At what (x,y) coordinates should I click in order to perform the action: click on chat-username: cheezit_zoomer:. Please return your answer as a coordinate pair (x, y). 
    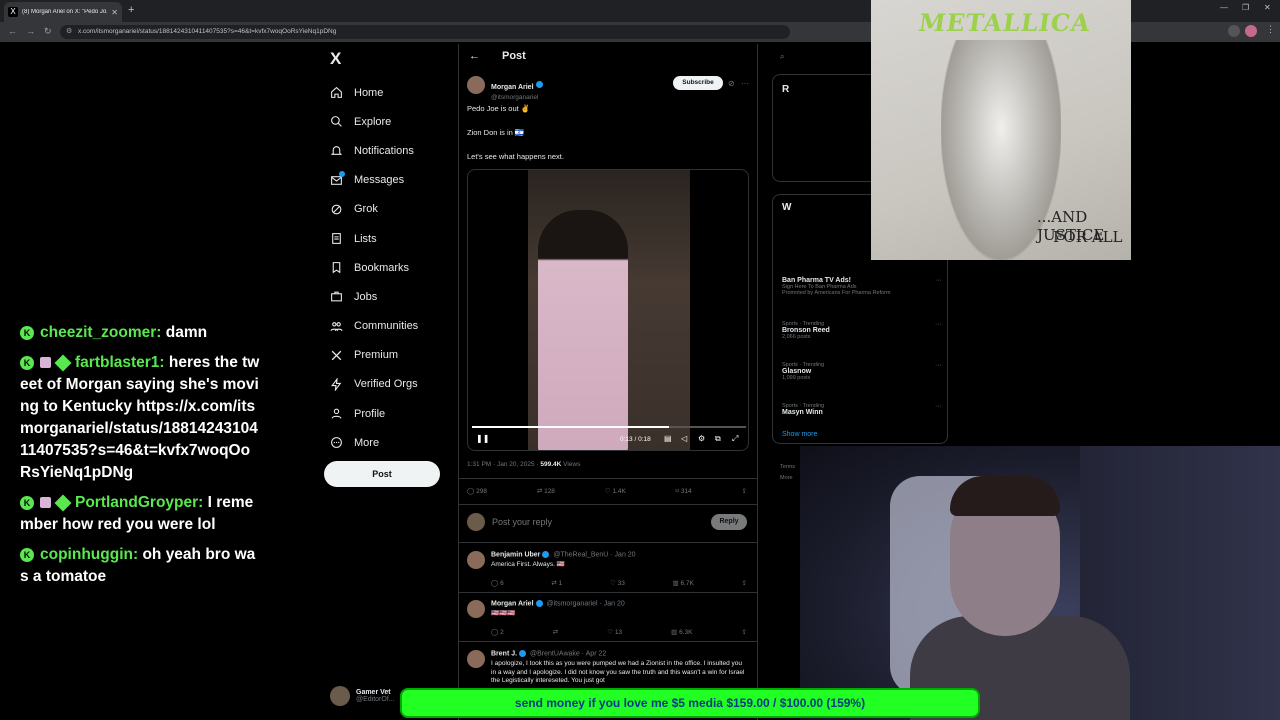
    Looking at the image, I should click on (100, 332).